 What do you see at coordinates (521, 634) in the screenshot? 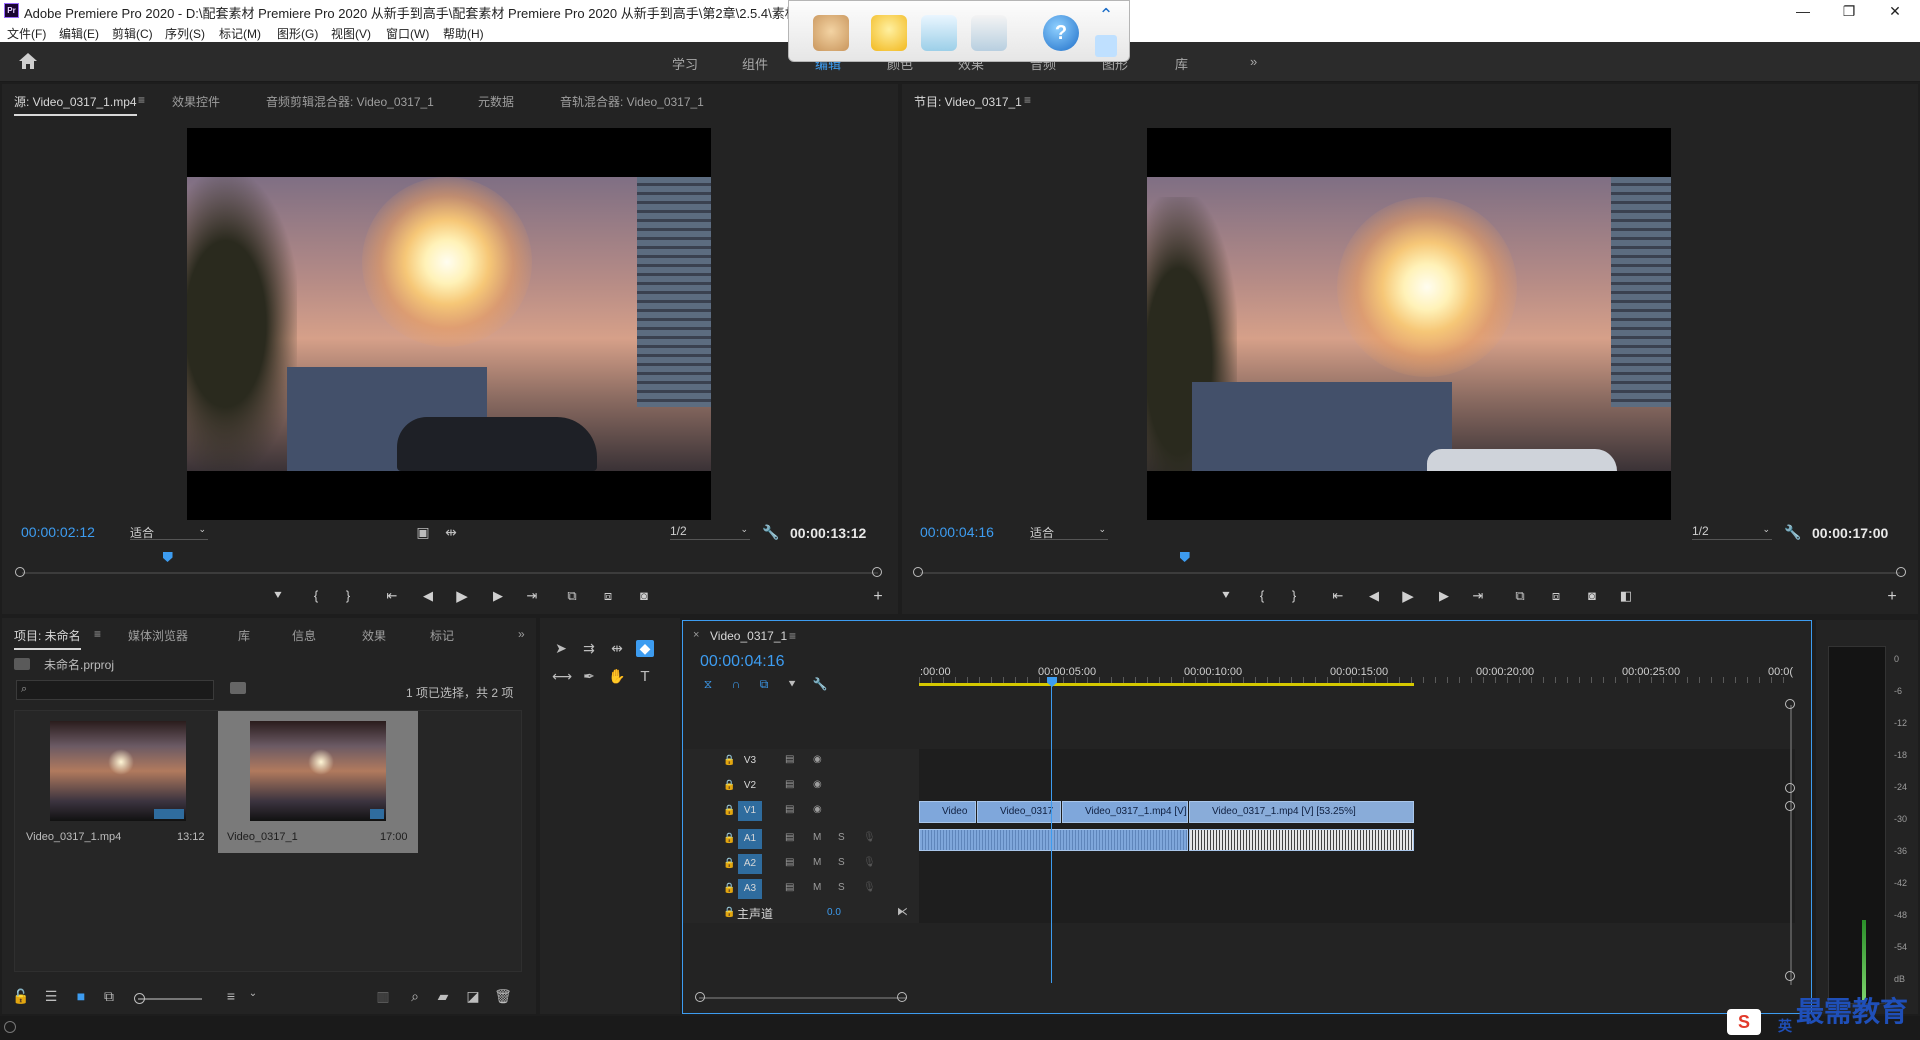
I see `project-more-button: »` at bounding box center [521, 634].